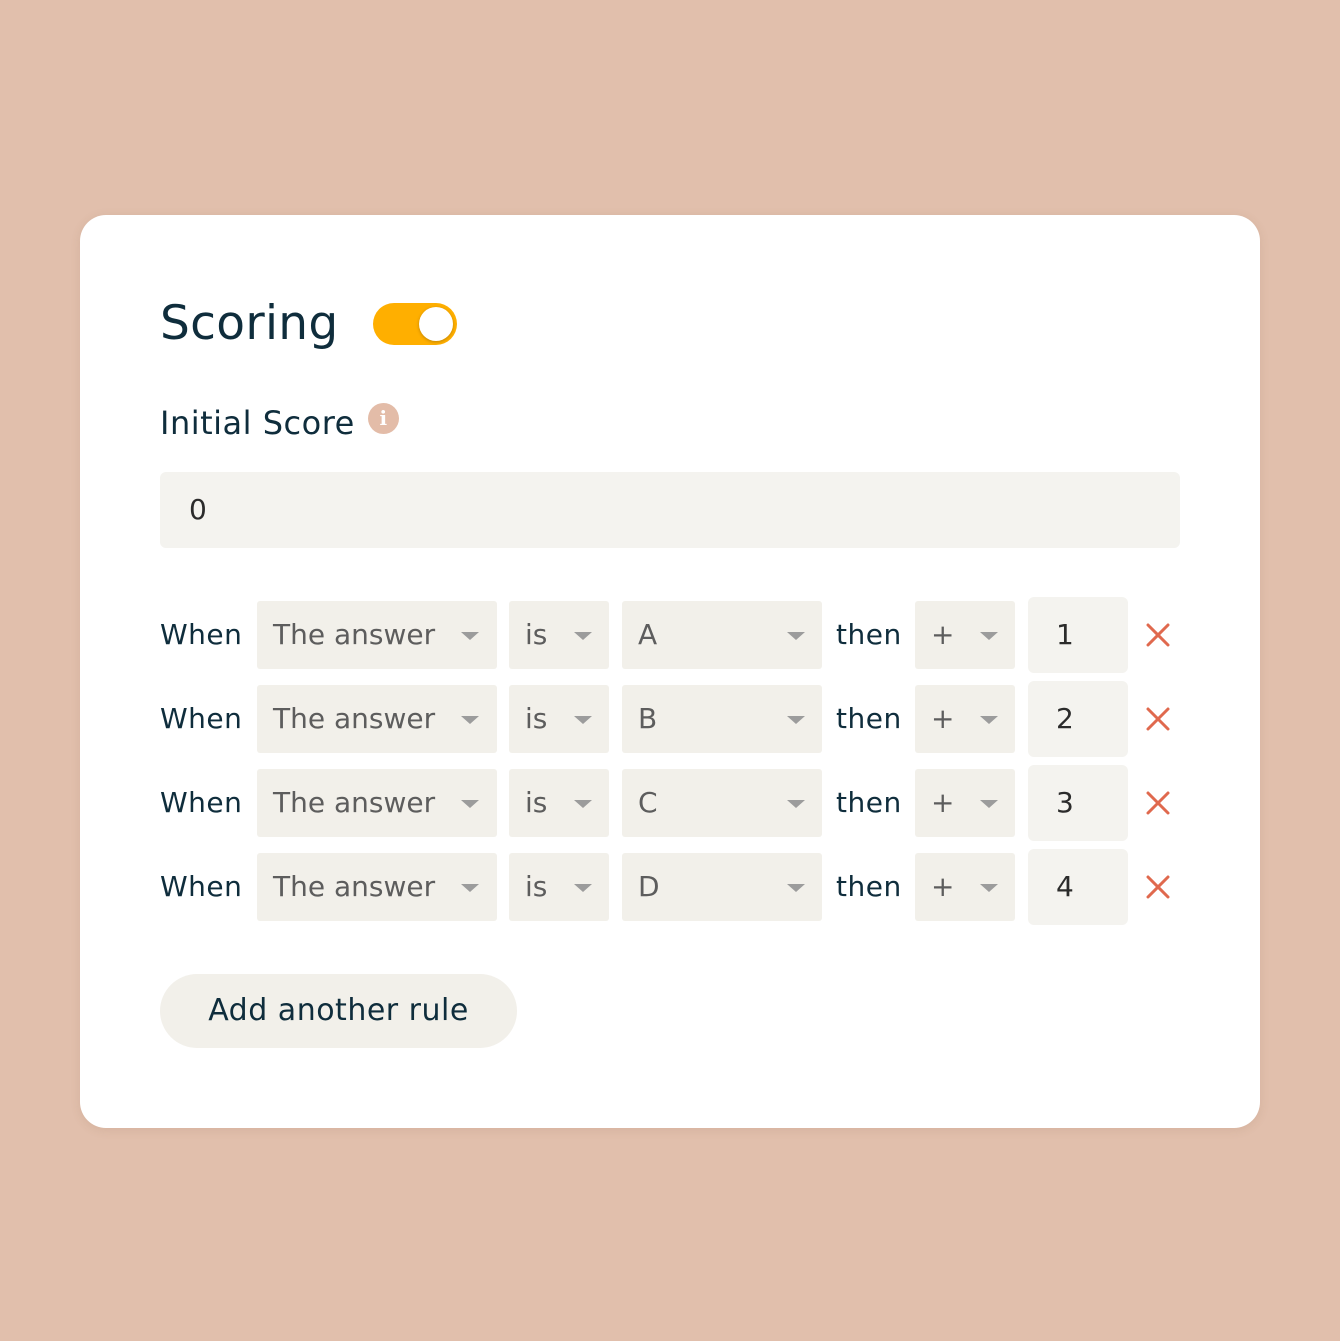 Image resolution: width=1340 pixels, height=1341 pixels. Describe the element at coordinates (722, 719) in the screenshot. I see `rule-value-select: B` at that location.